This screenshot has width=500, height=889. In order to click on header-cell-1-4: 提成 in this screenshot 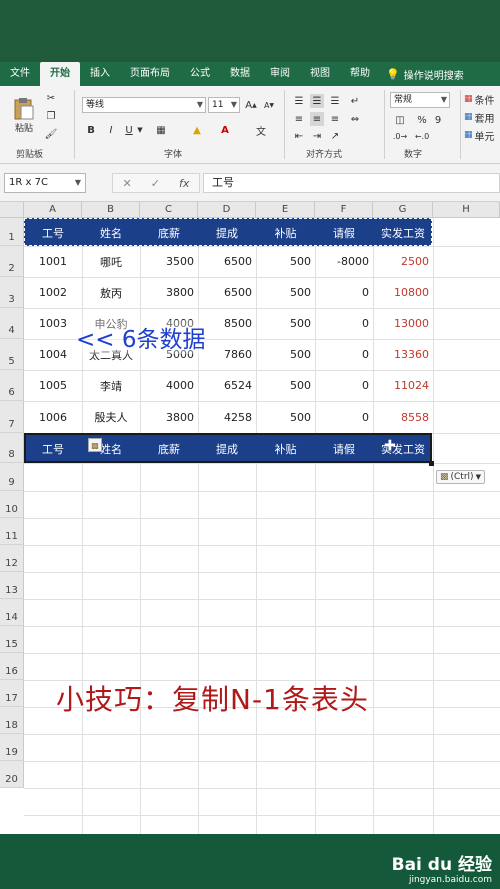, I will do `click(227, 232)`.